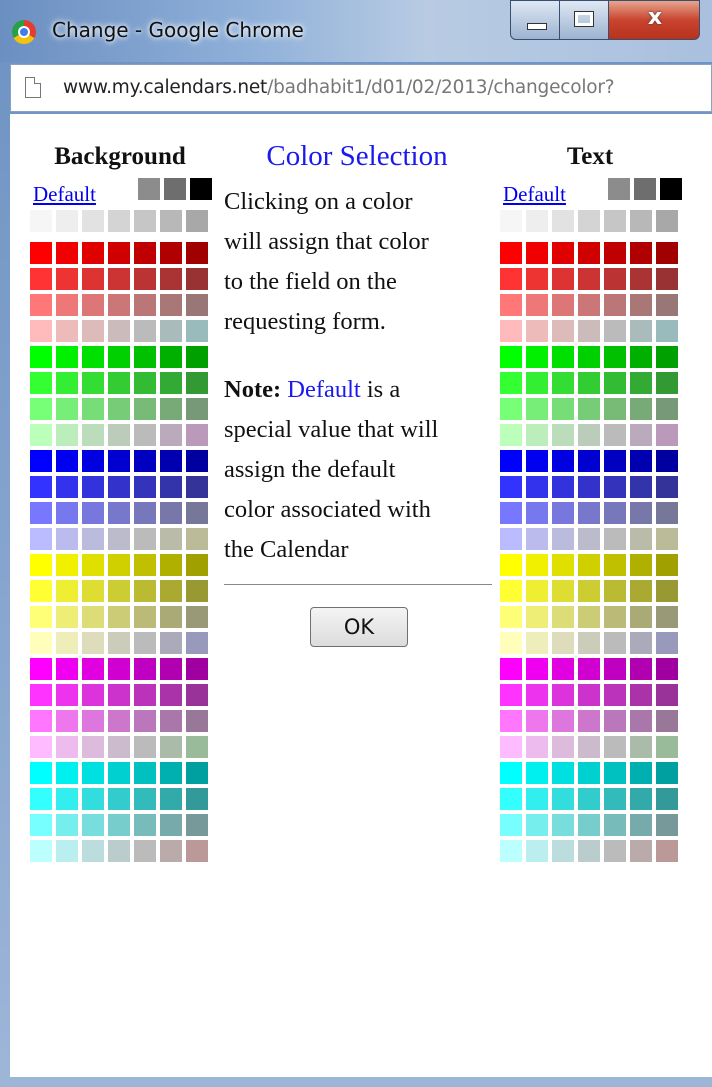  Describe the element at coordinates (356, 31) in the screenshot. I see `title-bar: Change - Google Chrome x` at that location.